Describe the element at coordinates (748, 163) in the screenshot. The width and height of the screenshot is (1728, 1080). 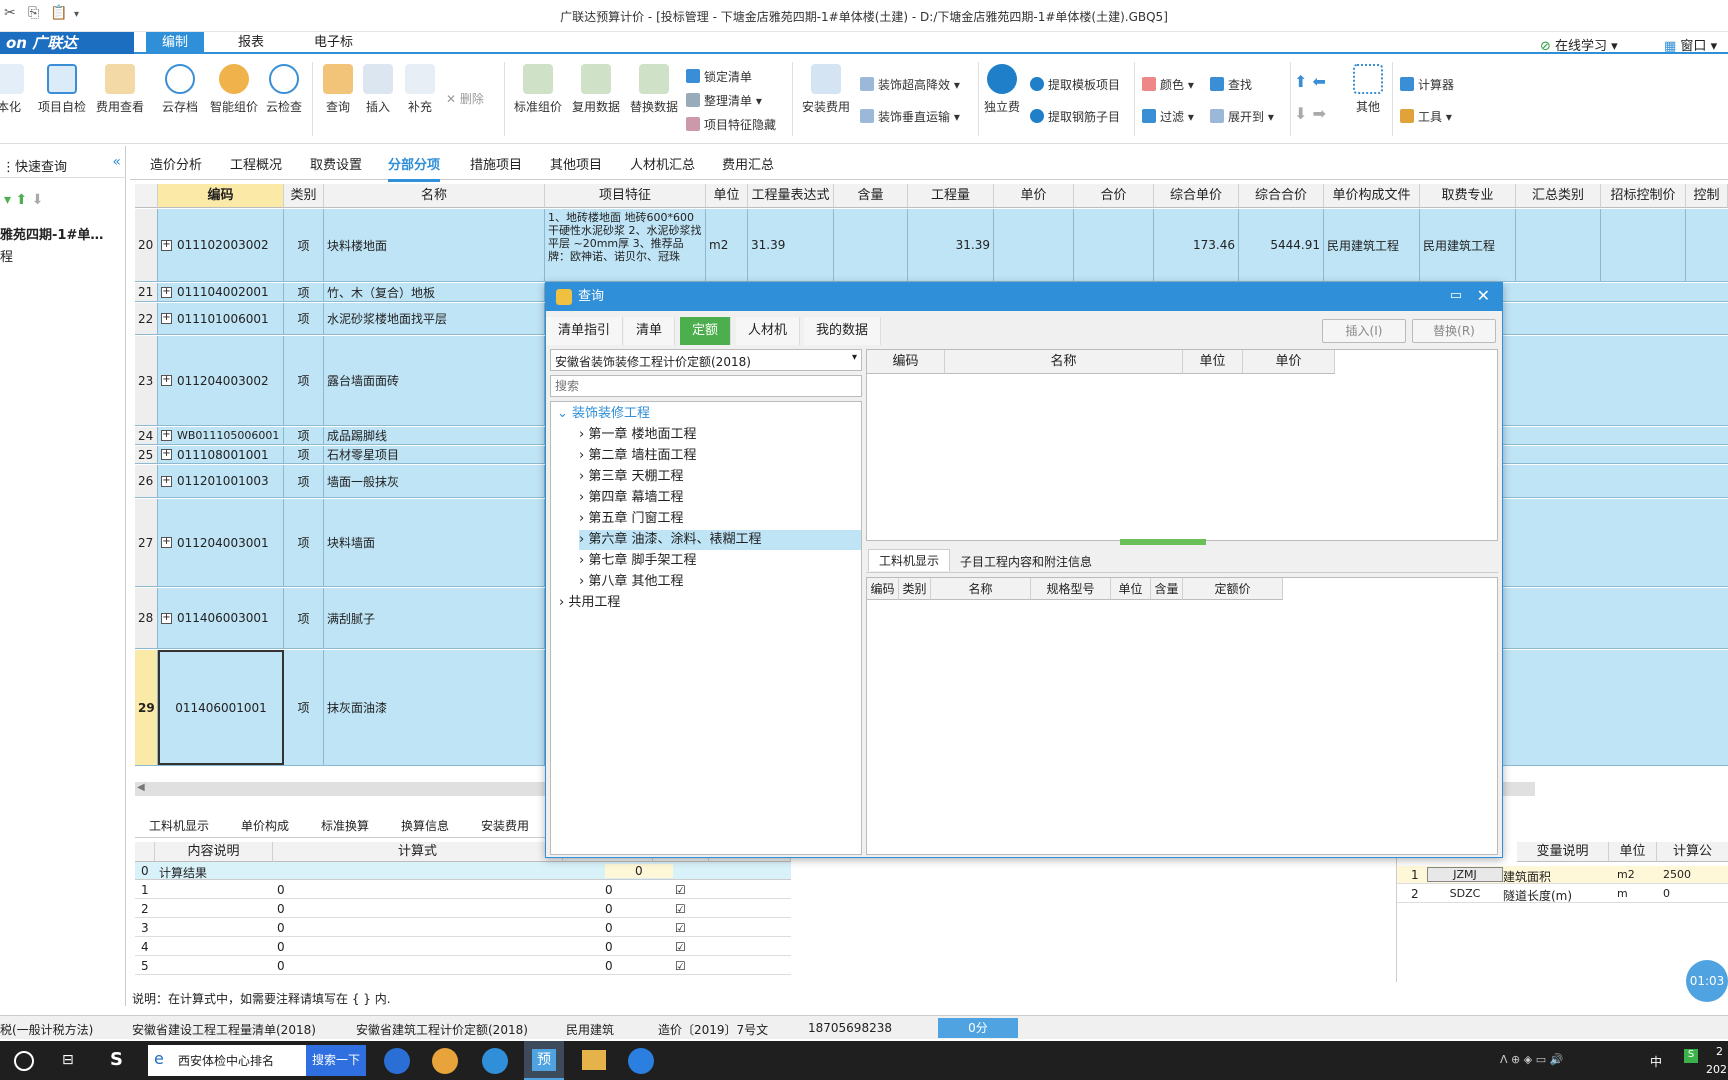
I see `tab-cost-summary: 费用汇总` at that location.